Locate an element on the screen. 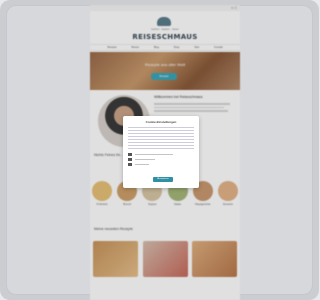  accept-button: Akzeptieren is located at coordinates (163, 179).